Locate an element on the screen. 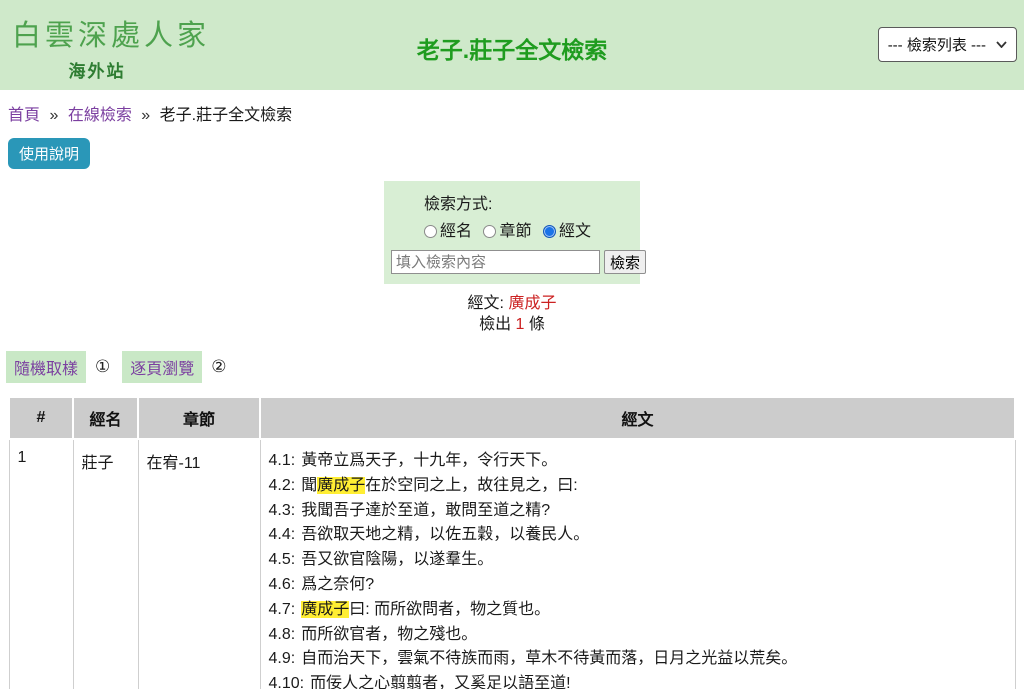 The image size is (1024, 689). result-count: 1 is located at coordinates (520, 324).